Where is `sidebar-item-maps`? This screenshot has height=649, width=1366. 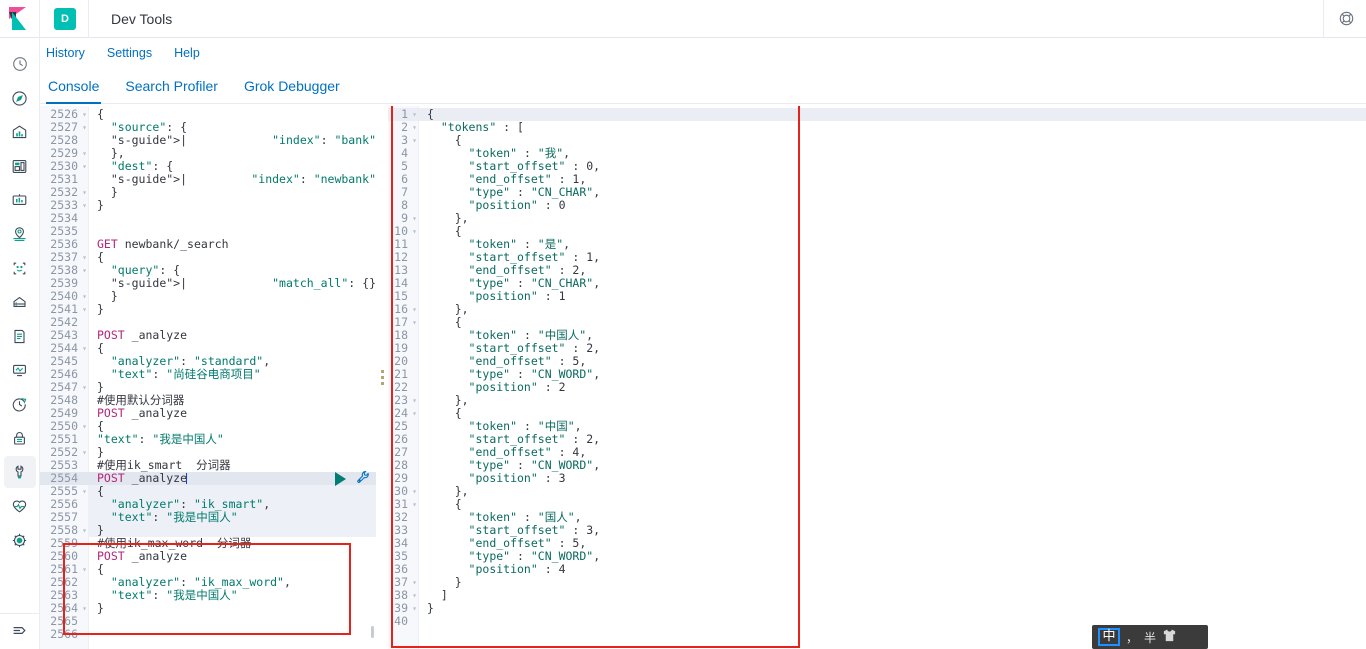
sidebar-item-maps is located at coordinates (20, 234).